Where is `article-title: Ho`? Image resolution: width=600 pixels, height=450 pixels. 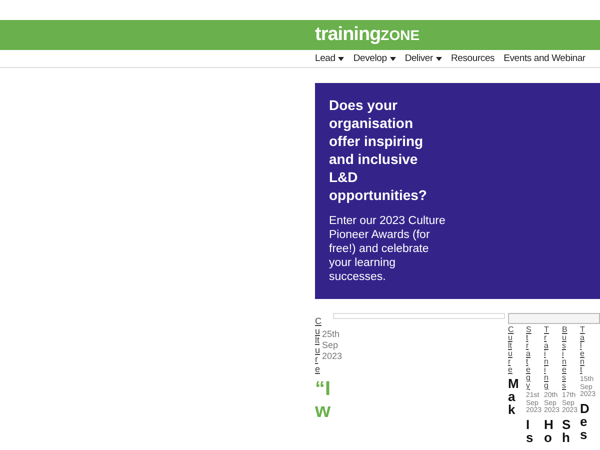 article-title: Ho is located at coordinates (548, 431).